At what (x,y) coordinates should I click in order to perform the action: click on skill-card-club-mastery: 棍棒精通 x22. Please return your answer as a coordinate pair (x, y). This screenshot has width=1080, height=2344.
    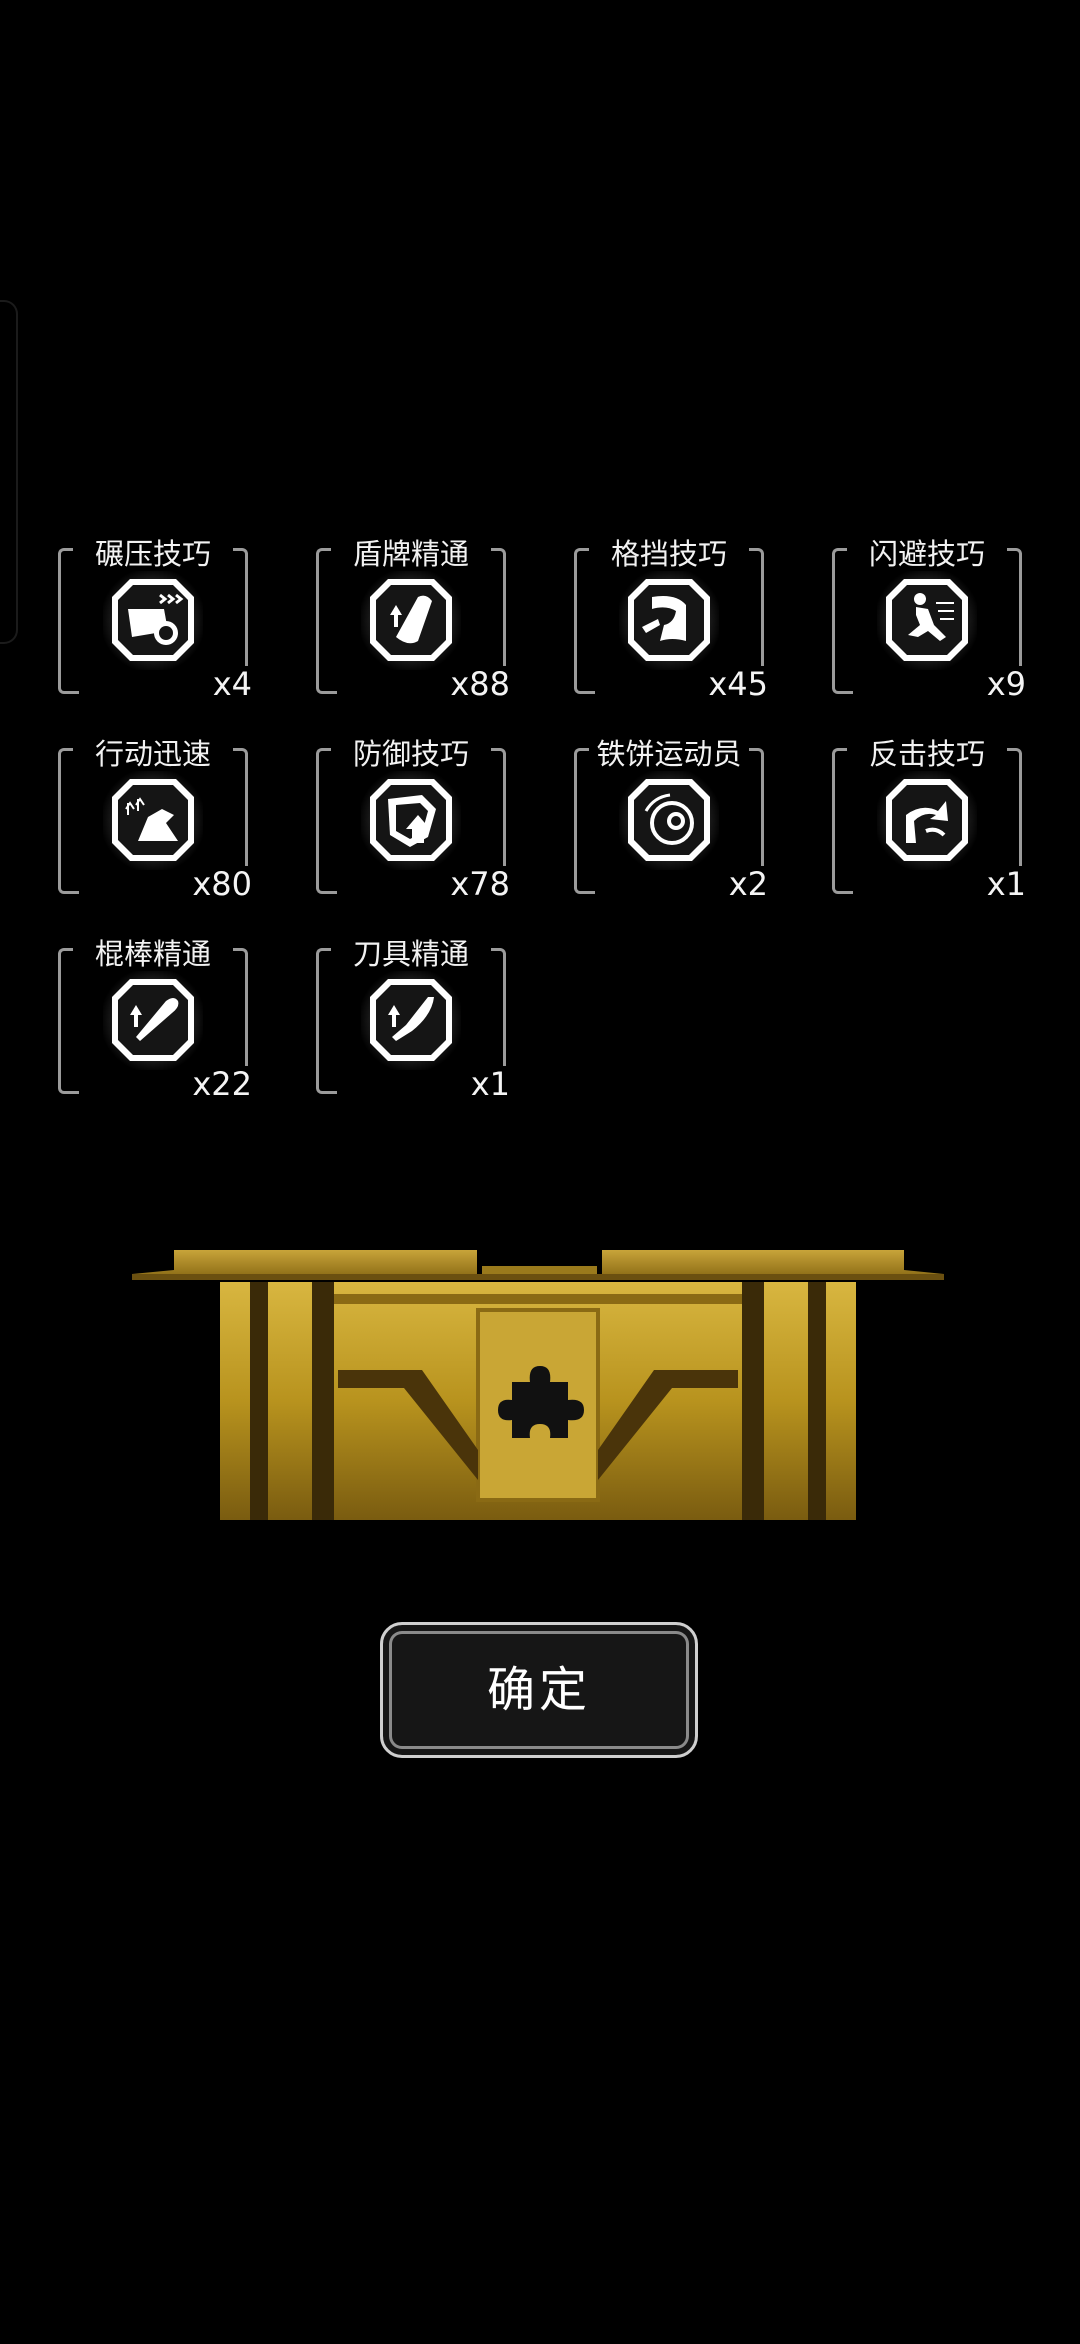
    Looking at the image, I should click on (155, 1019).